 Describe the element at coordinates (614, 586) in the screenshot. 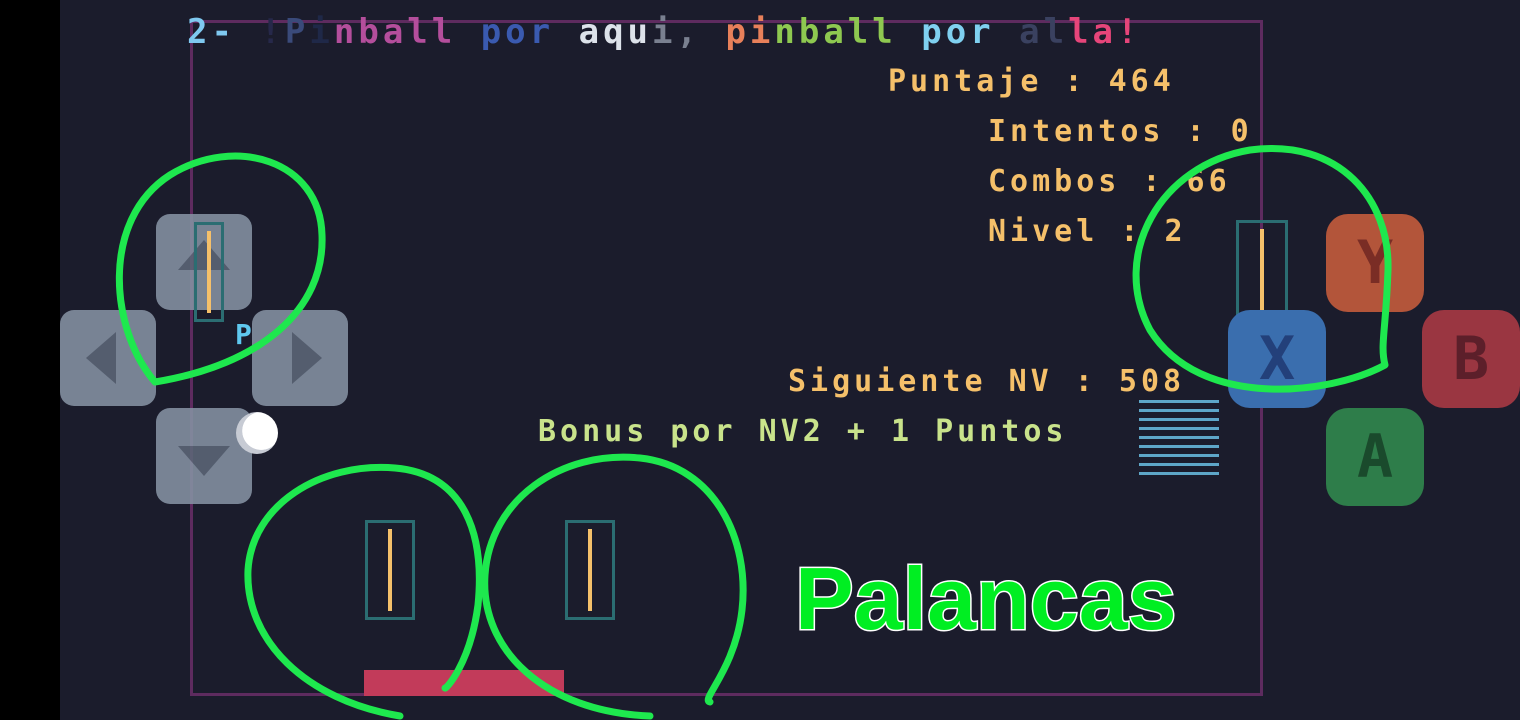

I see `annotation-circle-bottom-right` at that location.